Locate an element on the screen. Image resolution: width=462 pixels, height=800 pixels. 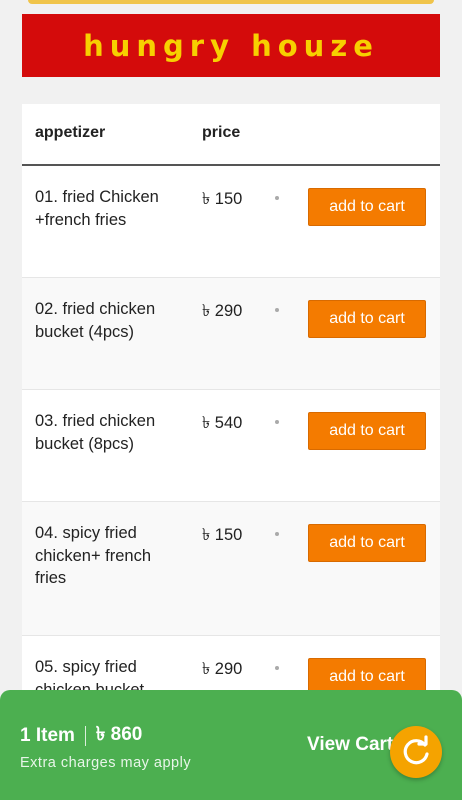
cart-total: ৳ 860 is located at coordinates (119, 734).